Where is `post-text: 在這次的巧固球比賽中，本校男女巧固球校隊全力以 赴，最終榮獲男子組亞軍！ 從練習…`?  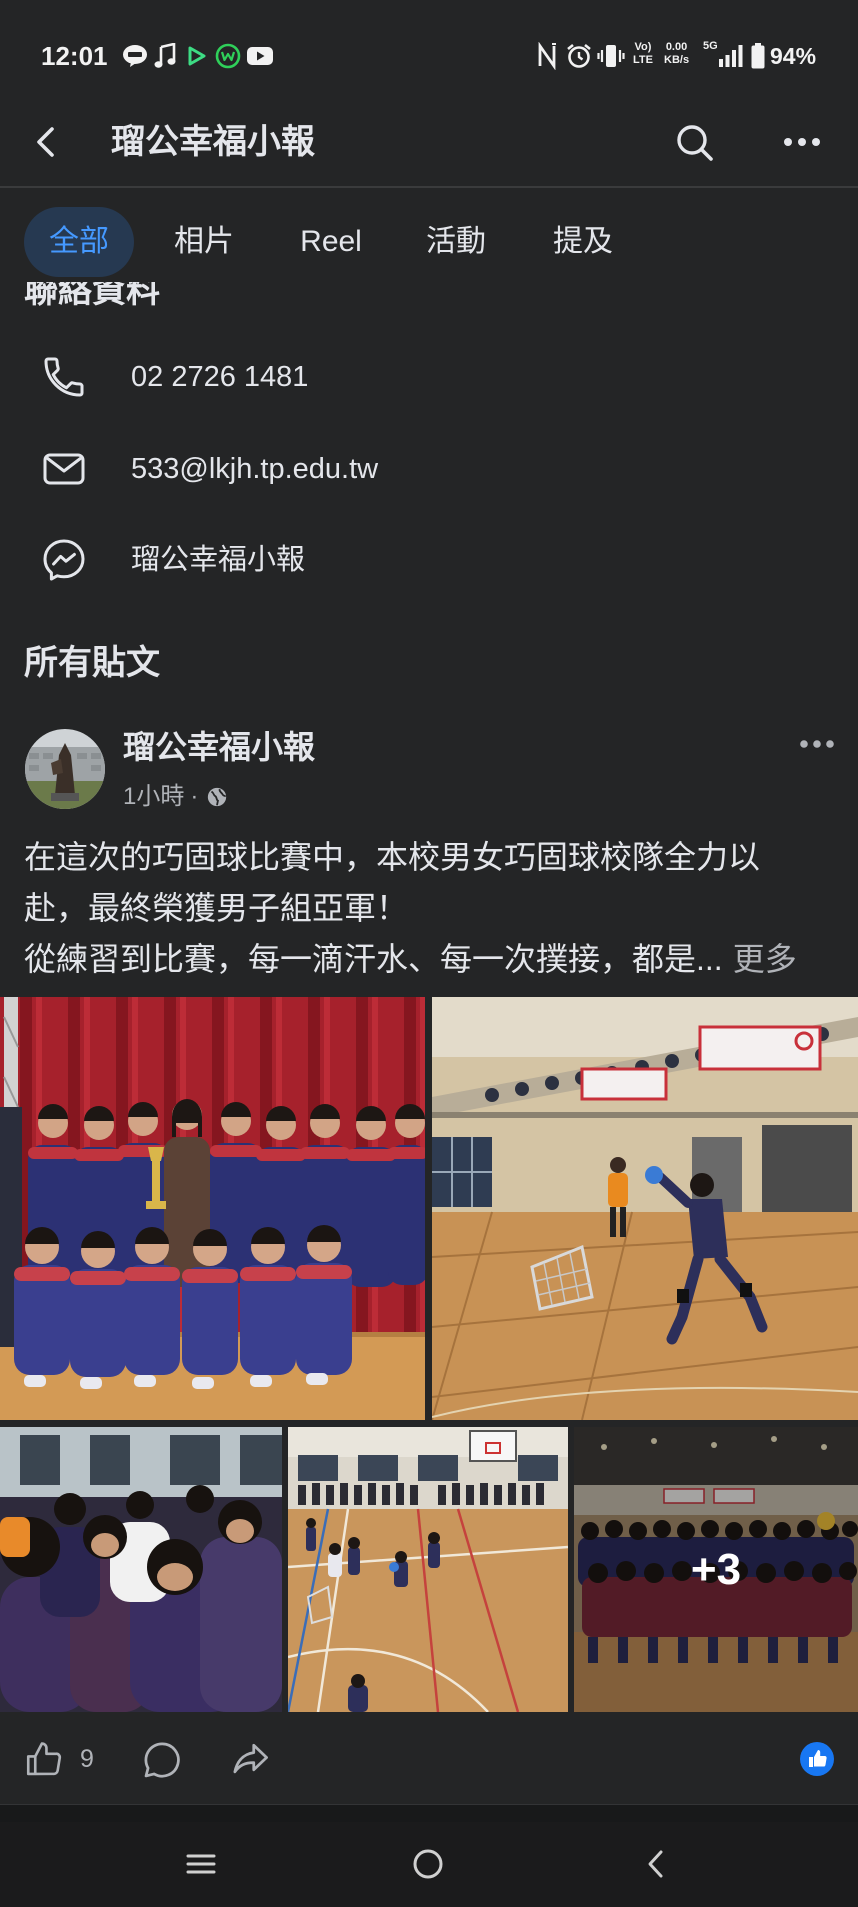 post-text: 在這次的巧固球比賽中，本校男女巧固球校隊全力以 赴，最終榮獲男子組亞軍！ 從練習… is located at coordinates (441, 908).